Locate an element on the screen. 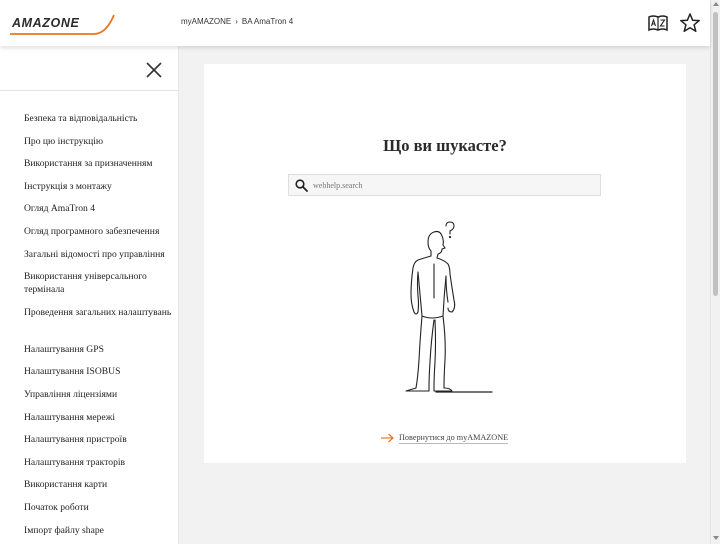 This screenshot has width=720, height=544. search-input is located at coordinates (454, 185).